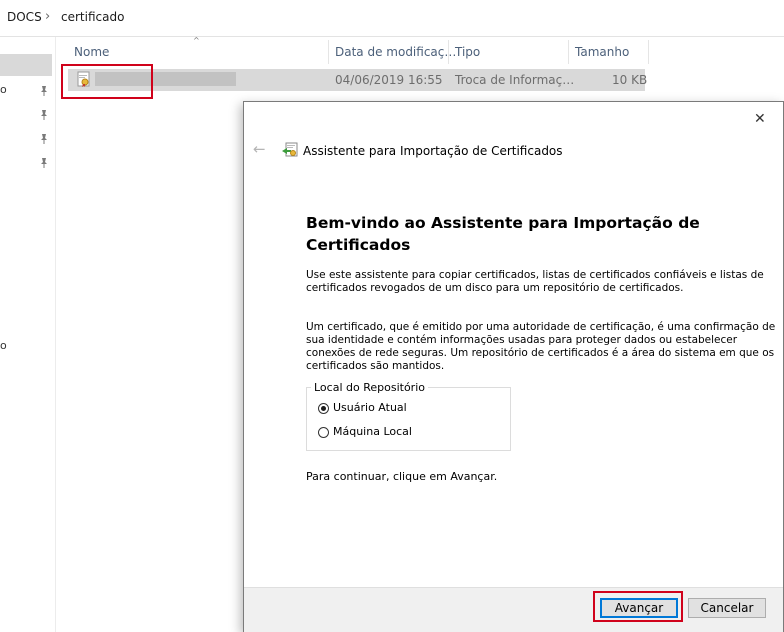  Describe the element at coordinates (408, 419) in the screenshot. I see `store-location-group` at that location.